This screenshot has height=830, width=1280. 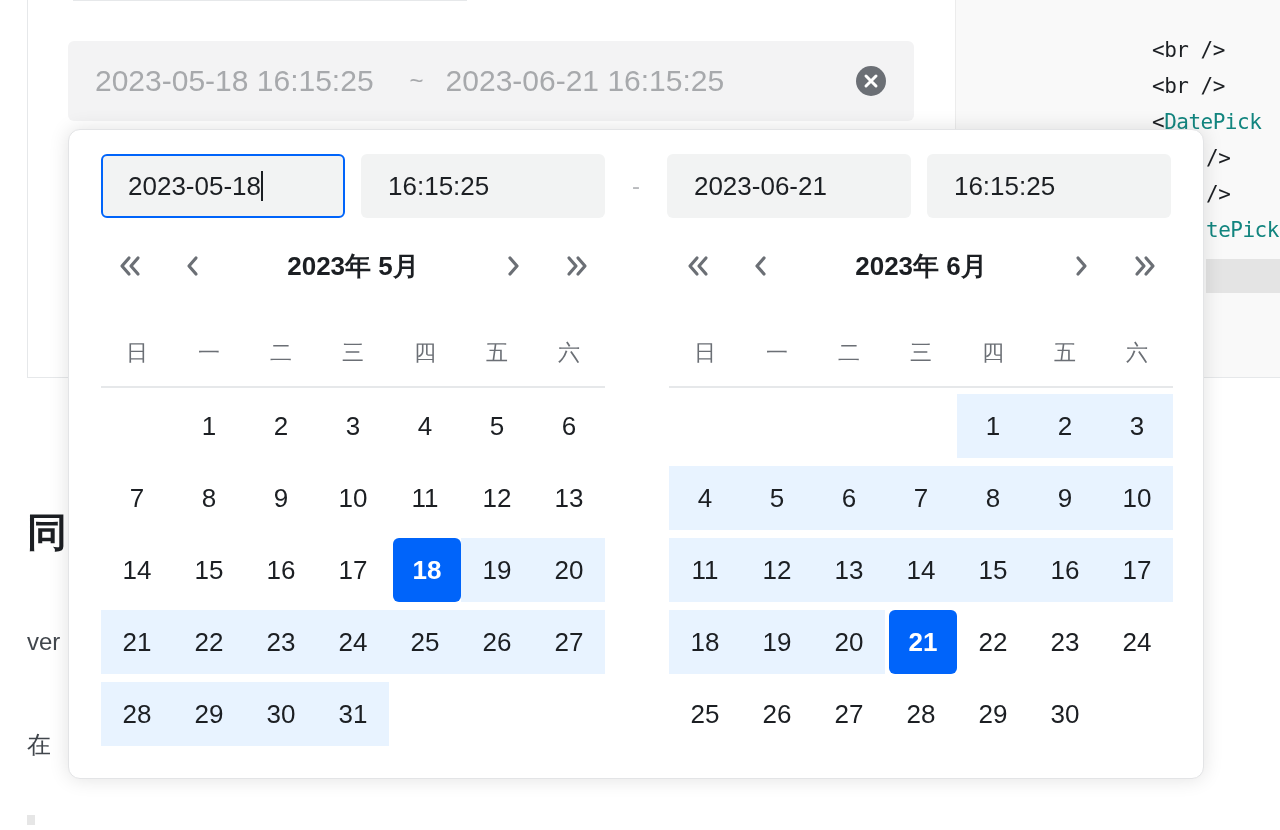 What do you see at coordinates (1242, 230) in the screenshot?
I see `code-line: tePick` at bounding box center [1242, 230].